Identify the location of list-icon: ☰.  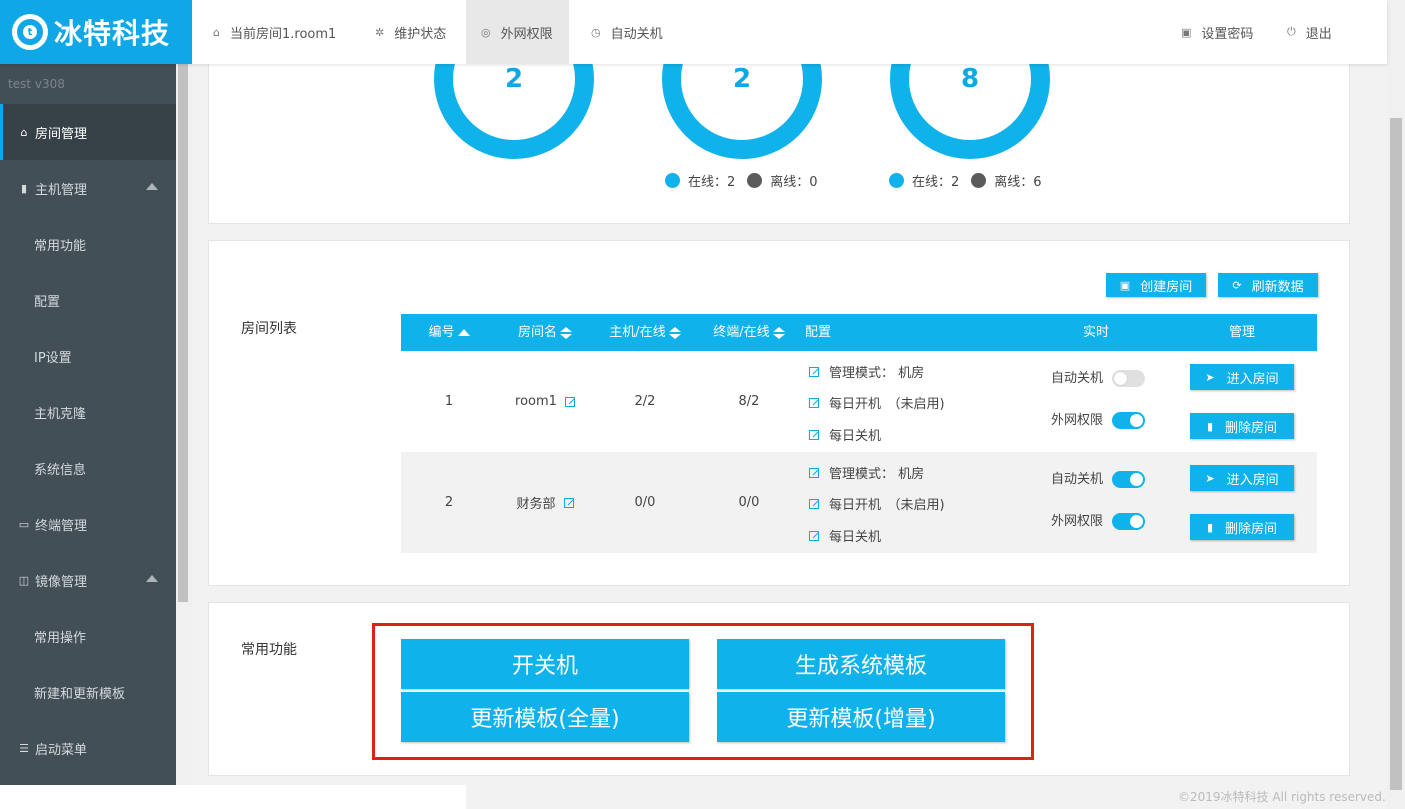
(24, 748).